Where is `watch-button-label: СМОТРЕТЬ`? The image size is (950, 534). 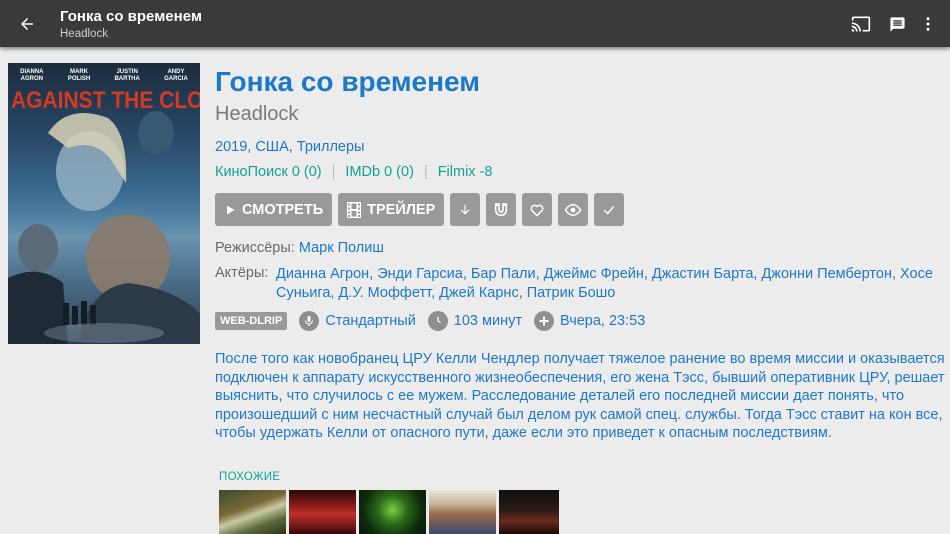 watch-button-label: СМОТРЕТЬ is located at coordinates (283, 209).